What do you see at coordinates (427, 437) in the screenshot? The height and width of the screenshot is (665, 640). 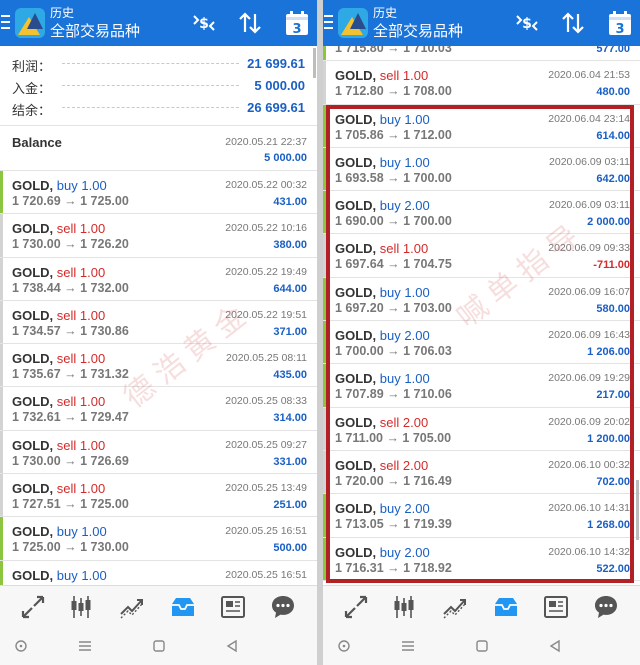 I see `close-price: 1 705.00` at bounding box center [427, 437].